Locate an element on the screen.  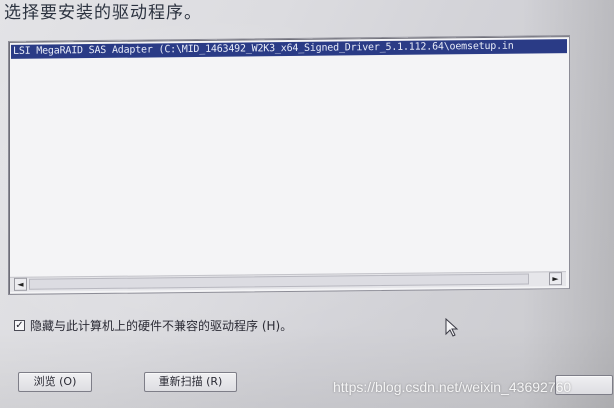
horizontal-scrollbar: ◄ ► is located at coordinates (288, 281).